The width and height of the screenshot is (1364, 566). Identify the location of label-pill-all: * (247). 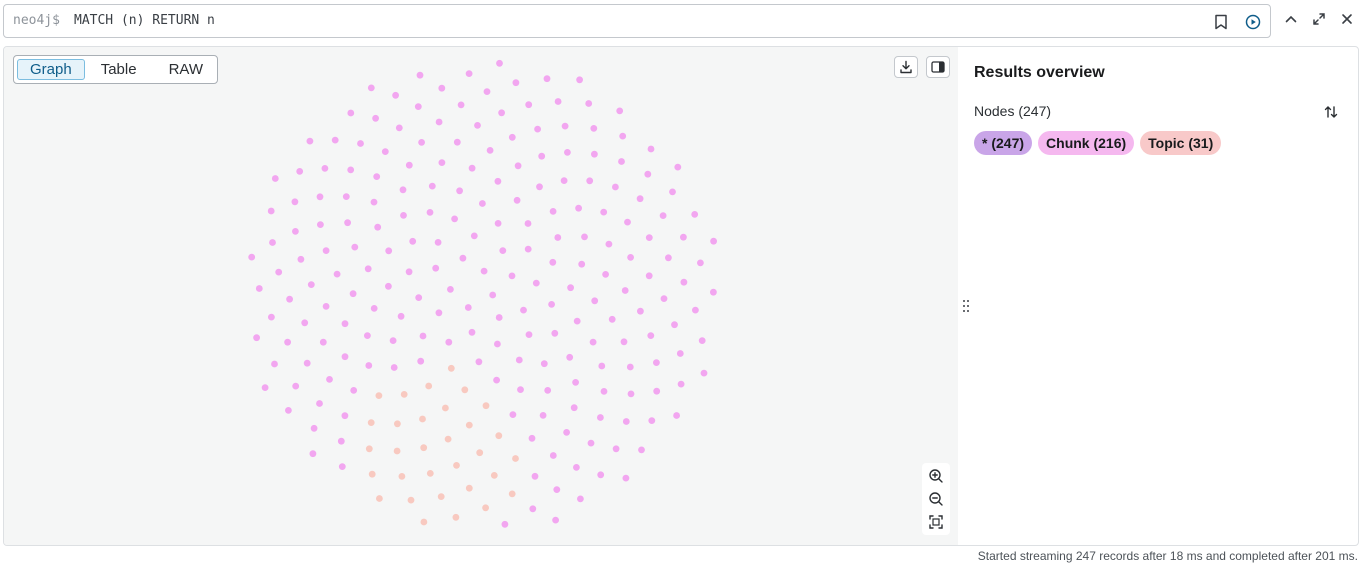
(1003, 143).